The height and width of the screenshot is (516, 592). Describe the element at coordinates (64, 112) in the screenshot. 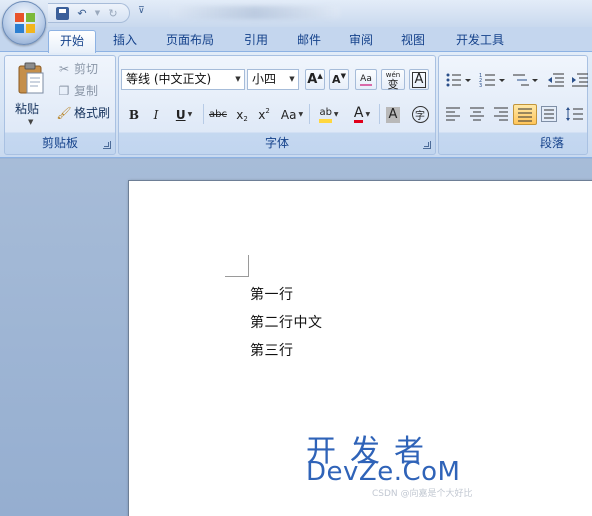

I see `brush-icon: 🖌` at that location.